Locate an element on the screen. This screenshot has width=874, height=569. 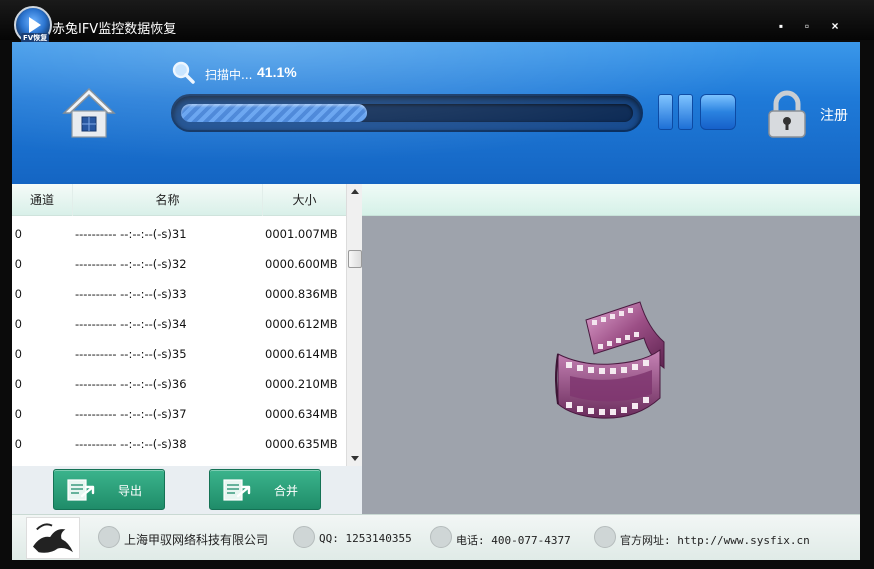
scan-progress-fill is located at coordinates (274, 113).